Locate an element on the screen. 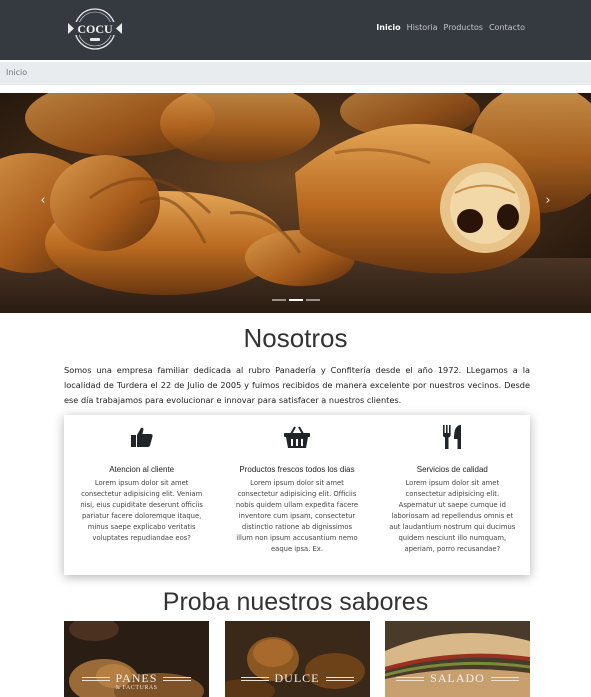  breadcrumb: Inicio is located at coordinates (295, 73).